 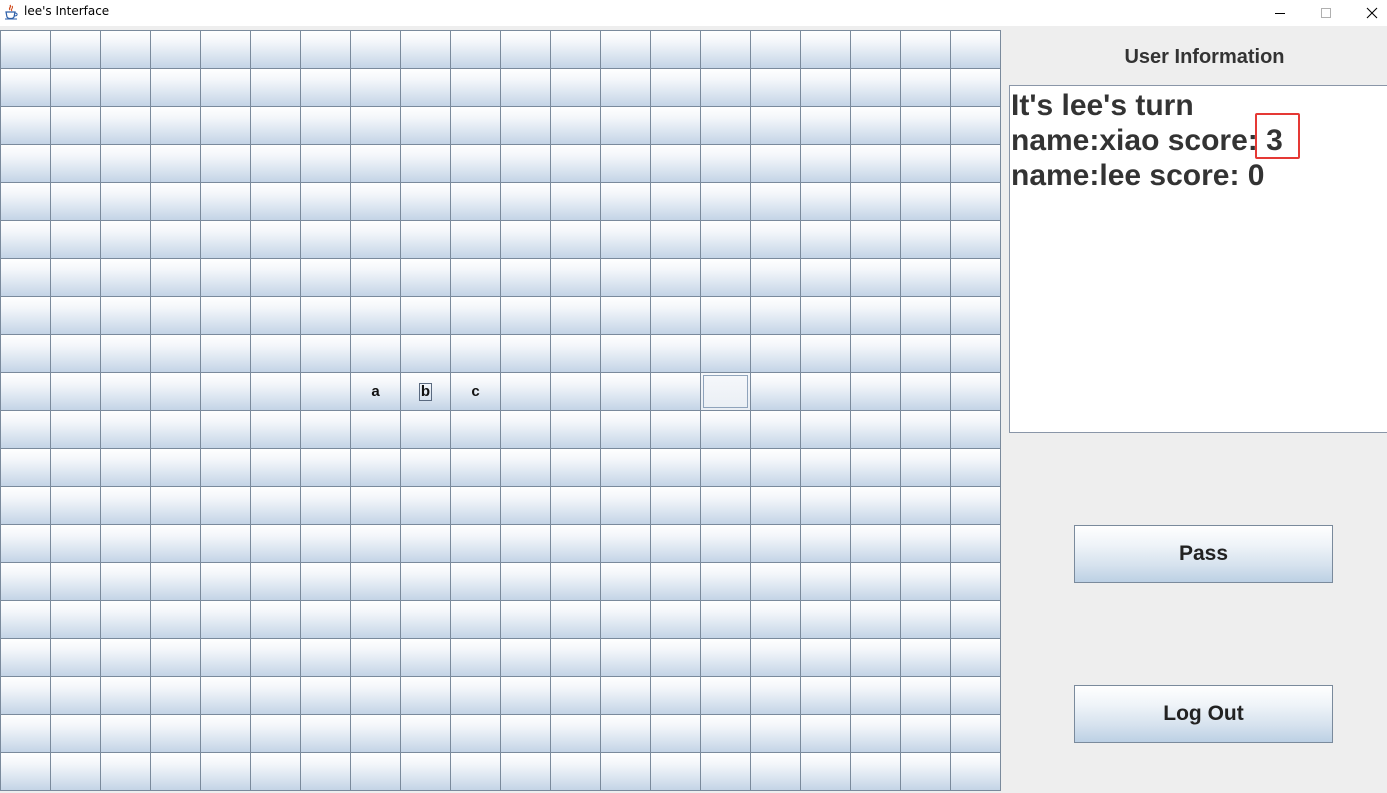 I want to click on board-cell-selected, so click(x=725, y=391).